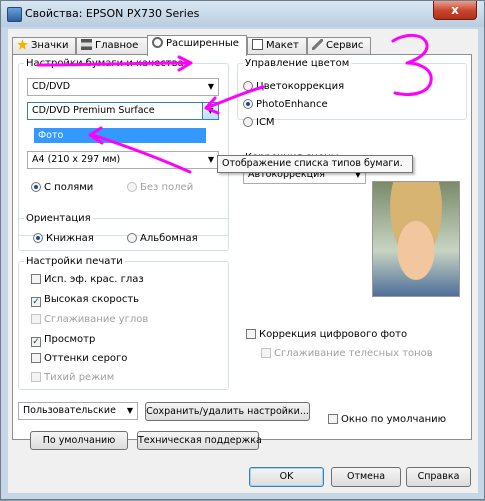 This screenshot has height=501, width=485. Describe the element at coordinates (117, 45) in the screenshot. I see `tab-label: Главное` at that location.